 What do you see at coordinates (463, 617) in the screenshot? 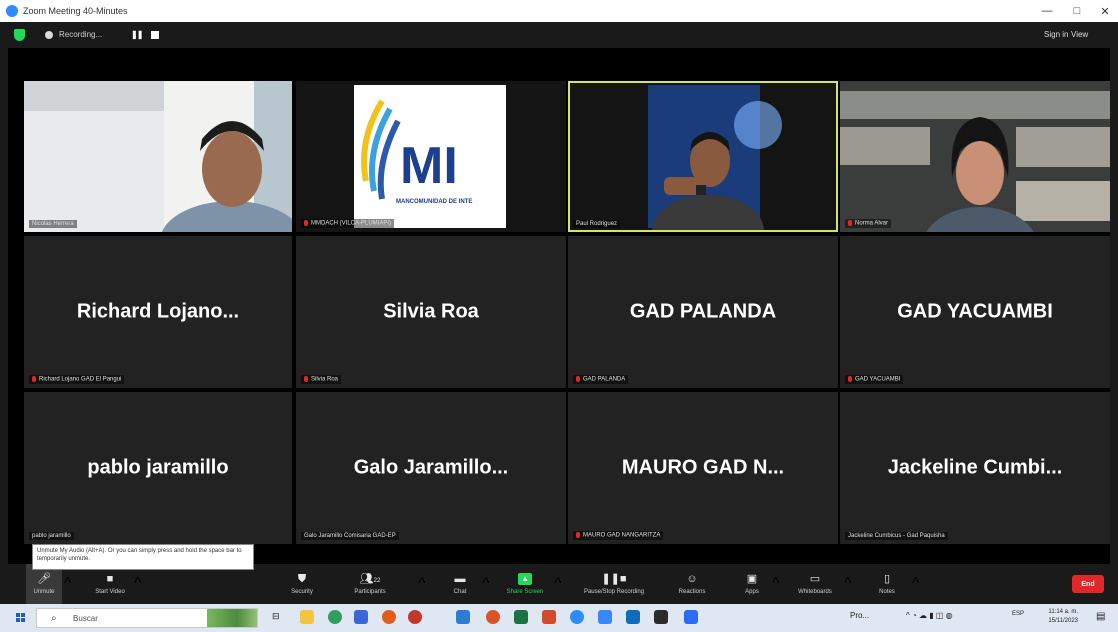
I see `word-icon` at bounding box center [463, 617].